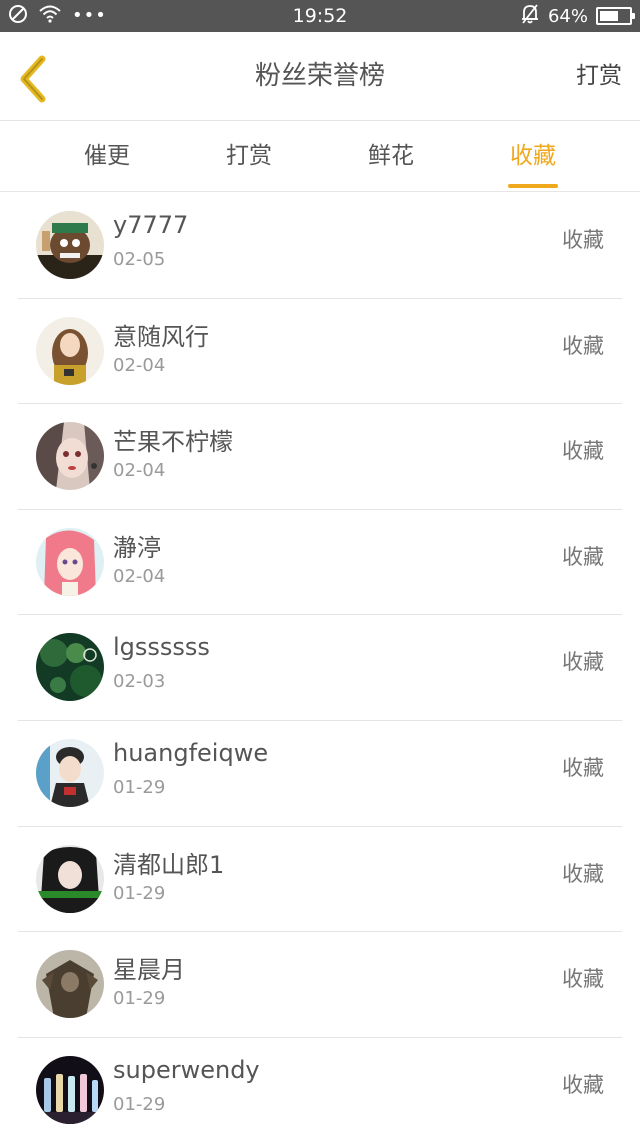 Image resolution: width=640 pixels, height=1138 pixels. Describe the element at coordinates (530, 16) in the screenshot. I see `bell-off-icon` at that location.